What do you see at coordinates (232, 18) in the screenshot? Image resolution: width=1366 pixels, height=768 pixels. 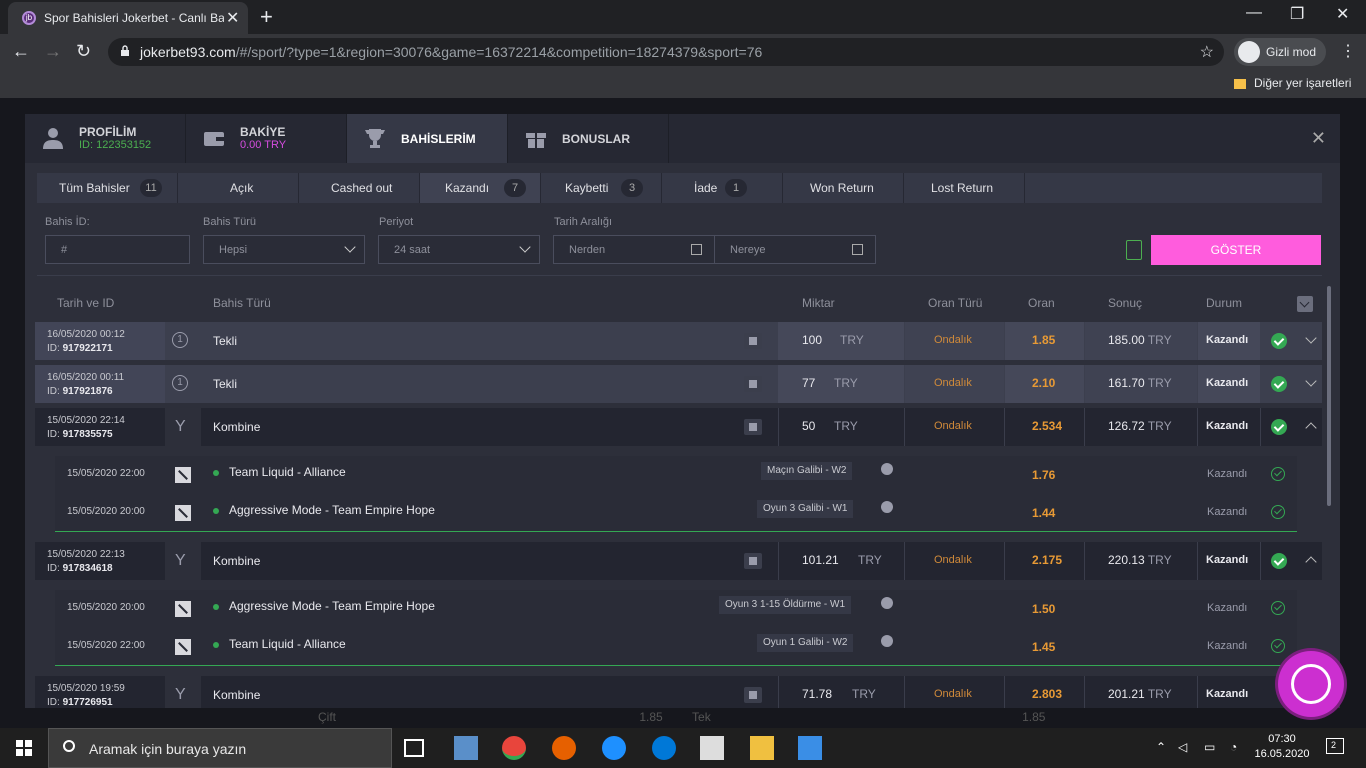 I see `tab-close-icon: ✕` at bounding box center [232, 18].